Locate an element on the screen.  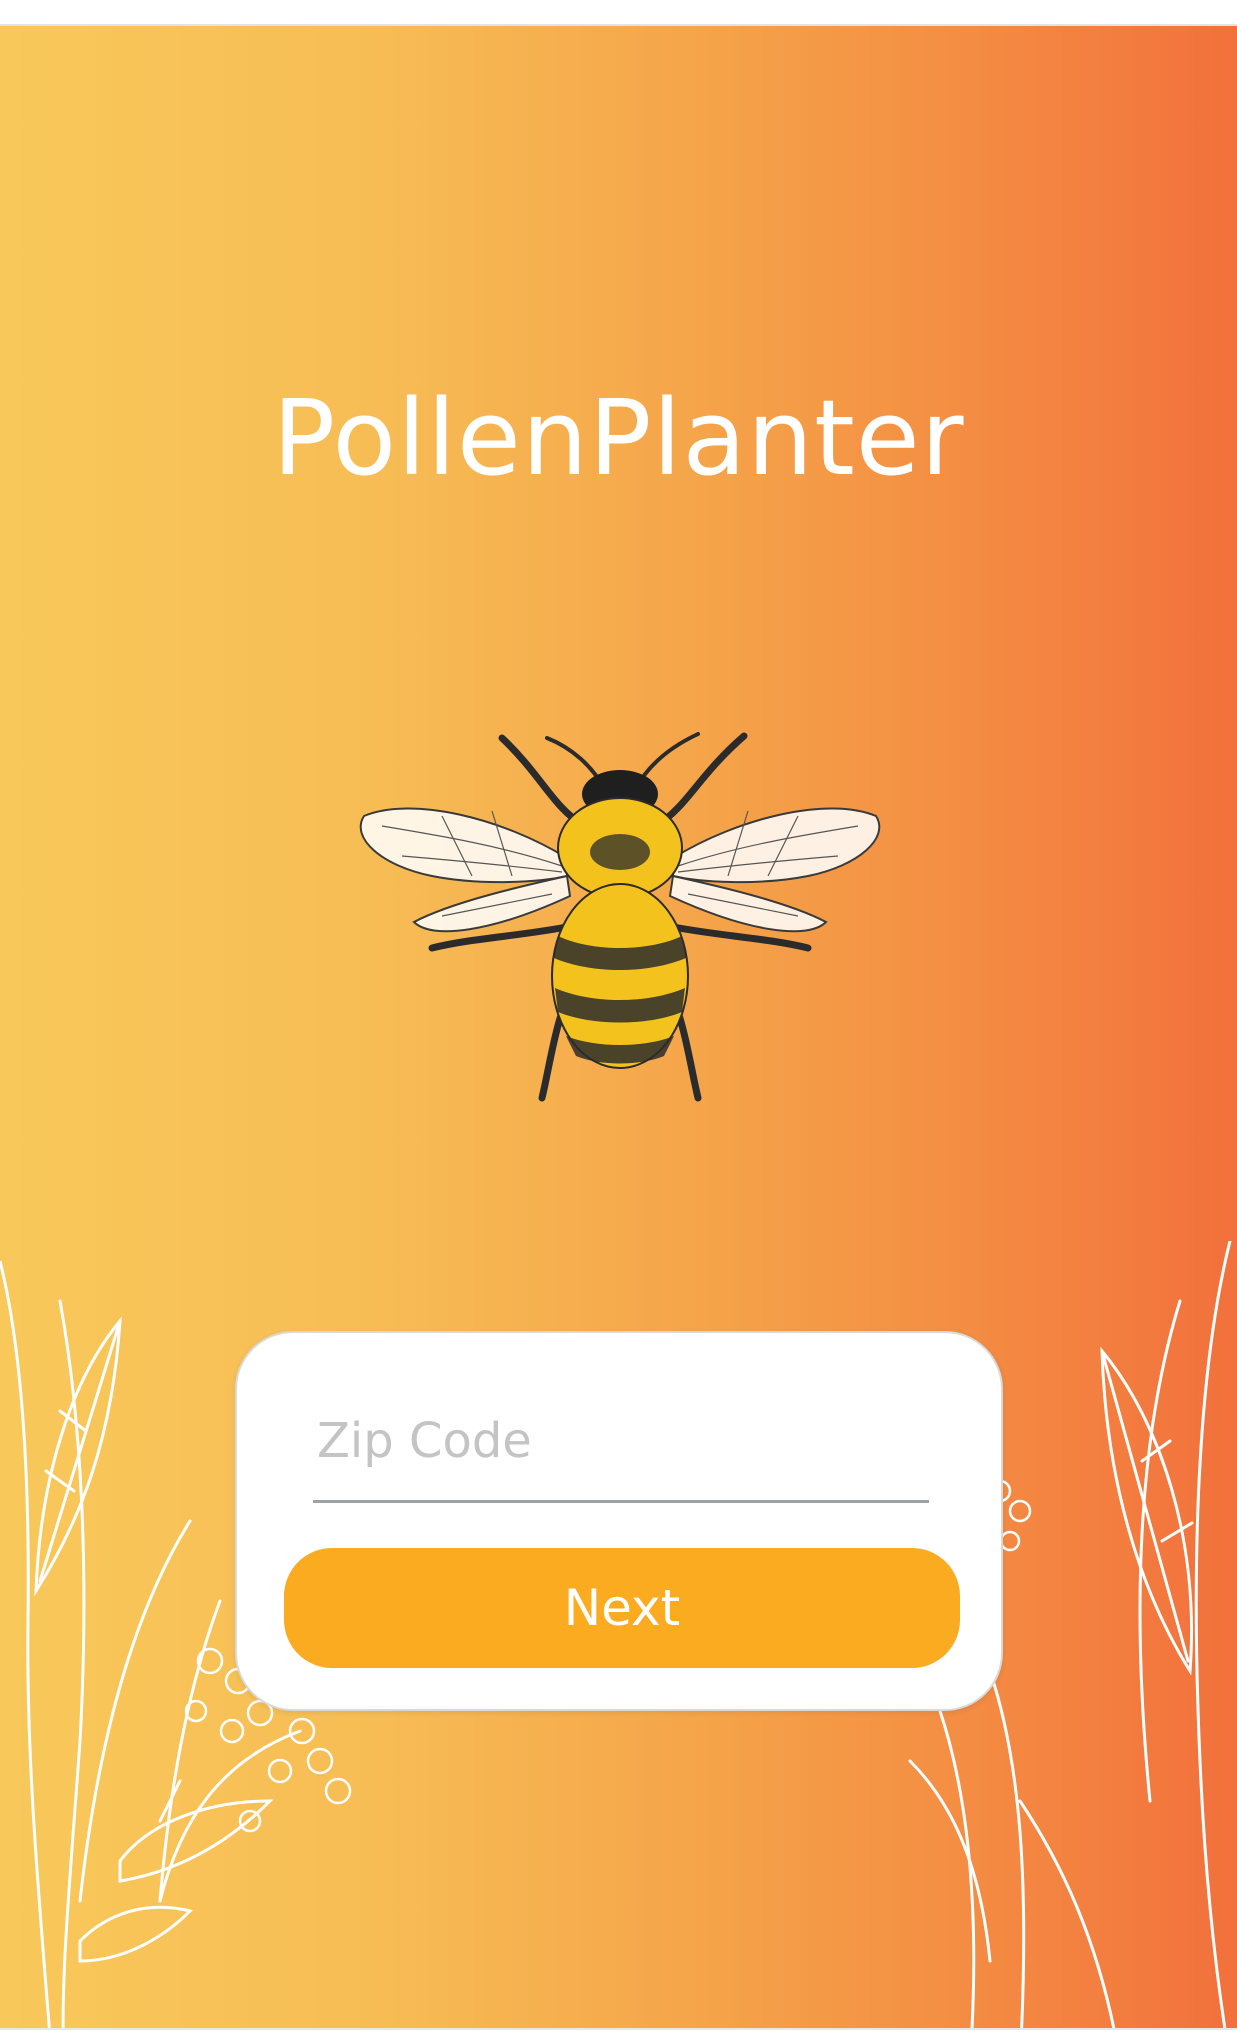
home-indicator-area is located at coordinates (618, 2034).